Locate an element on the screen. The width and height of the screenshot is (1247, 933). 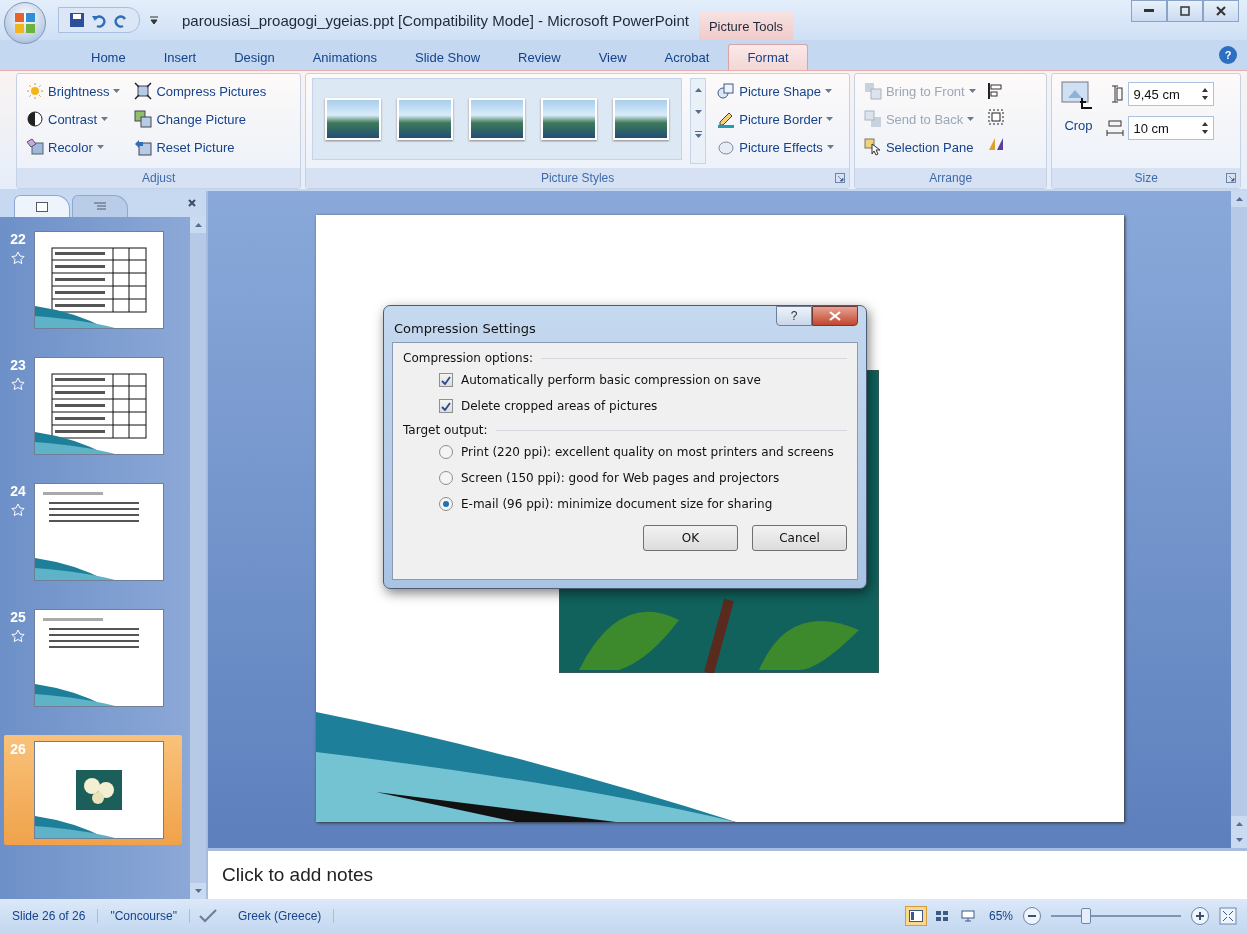
double-up-arrow-icon is located at coordinates (1239, 824).